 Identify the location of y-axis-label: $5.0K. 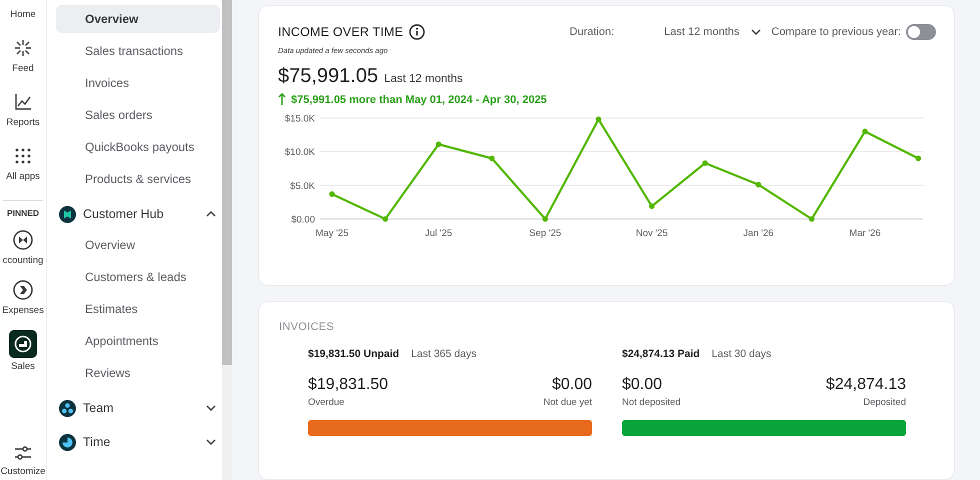
(302, 186).